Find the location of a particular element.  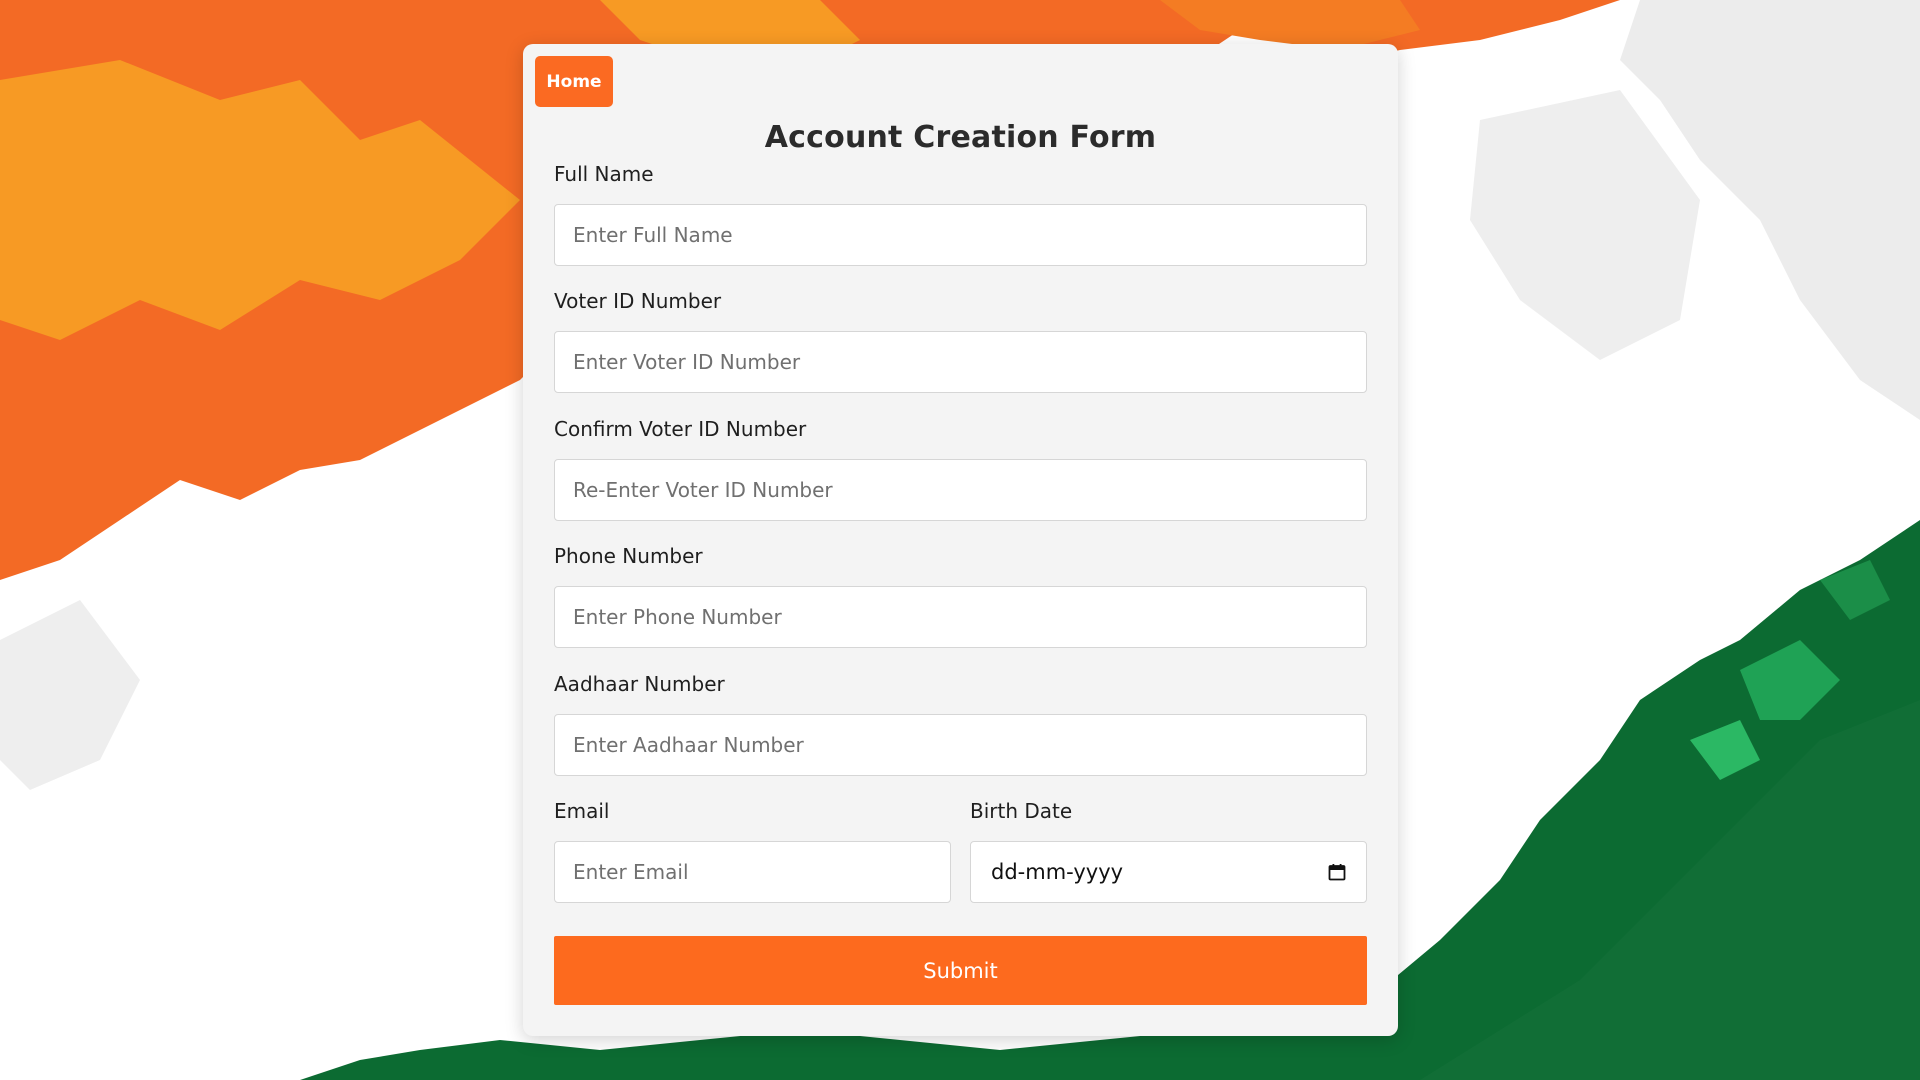

confirm-voter-id-label: Confirm Voter ID Number is located at coordinates (680, 429).